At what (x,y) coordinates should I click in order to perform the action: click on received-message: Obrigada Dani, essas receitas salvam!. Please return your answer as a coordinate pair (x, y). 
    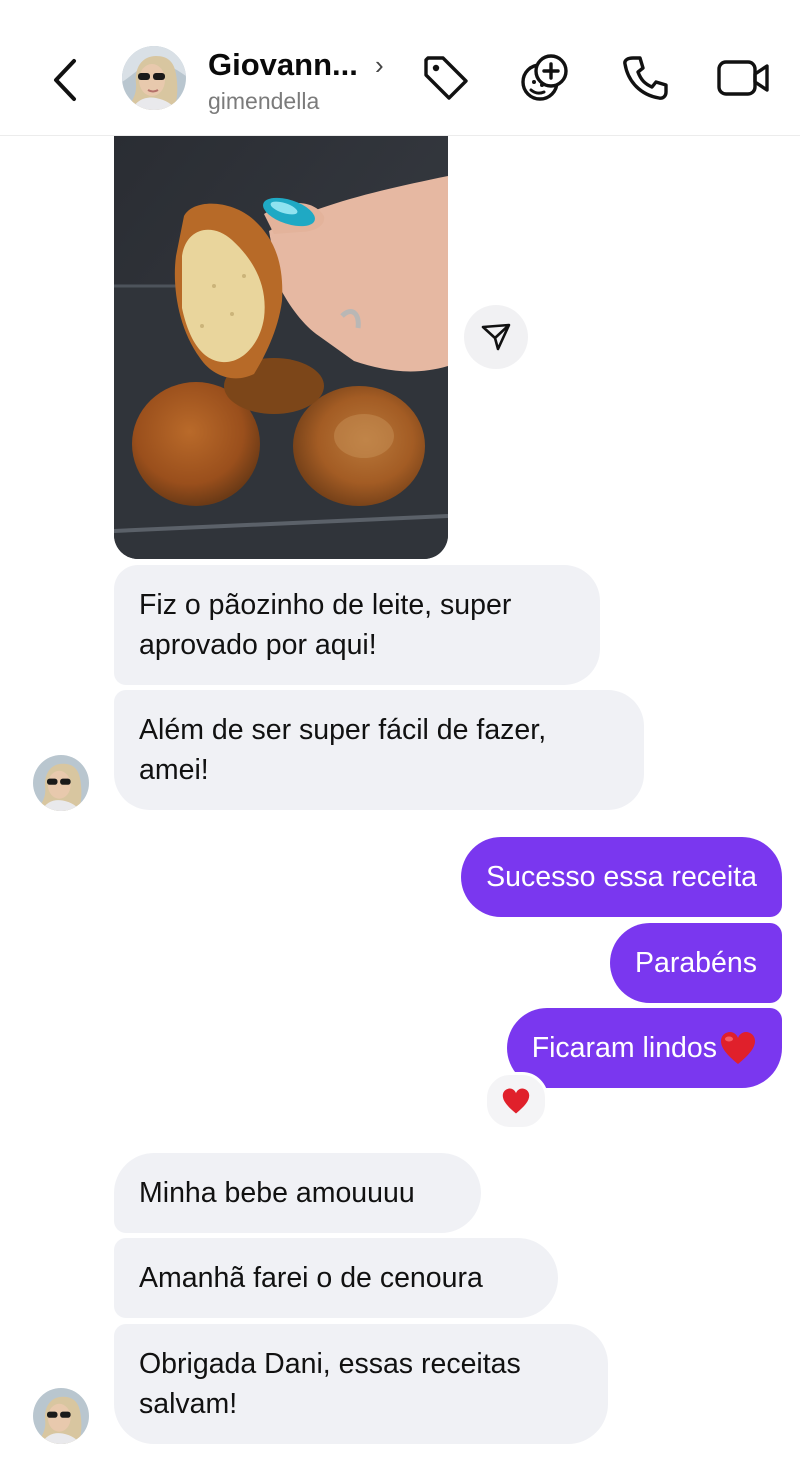
    Looking at the image, I should click on (361, 1384).